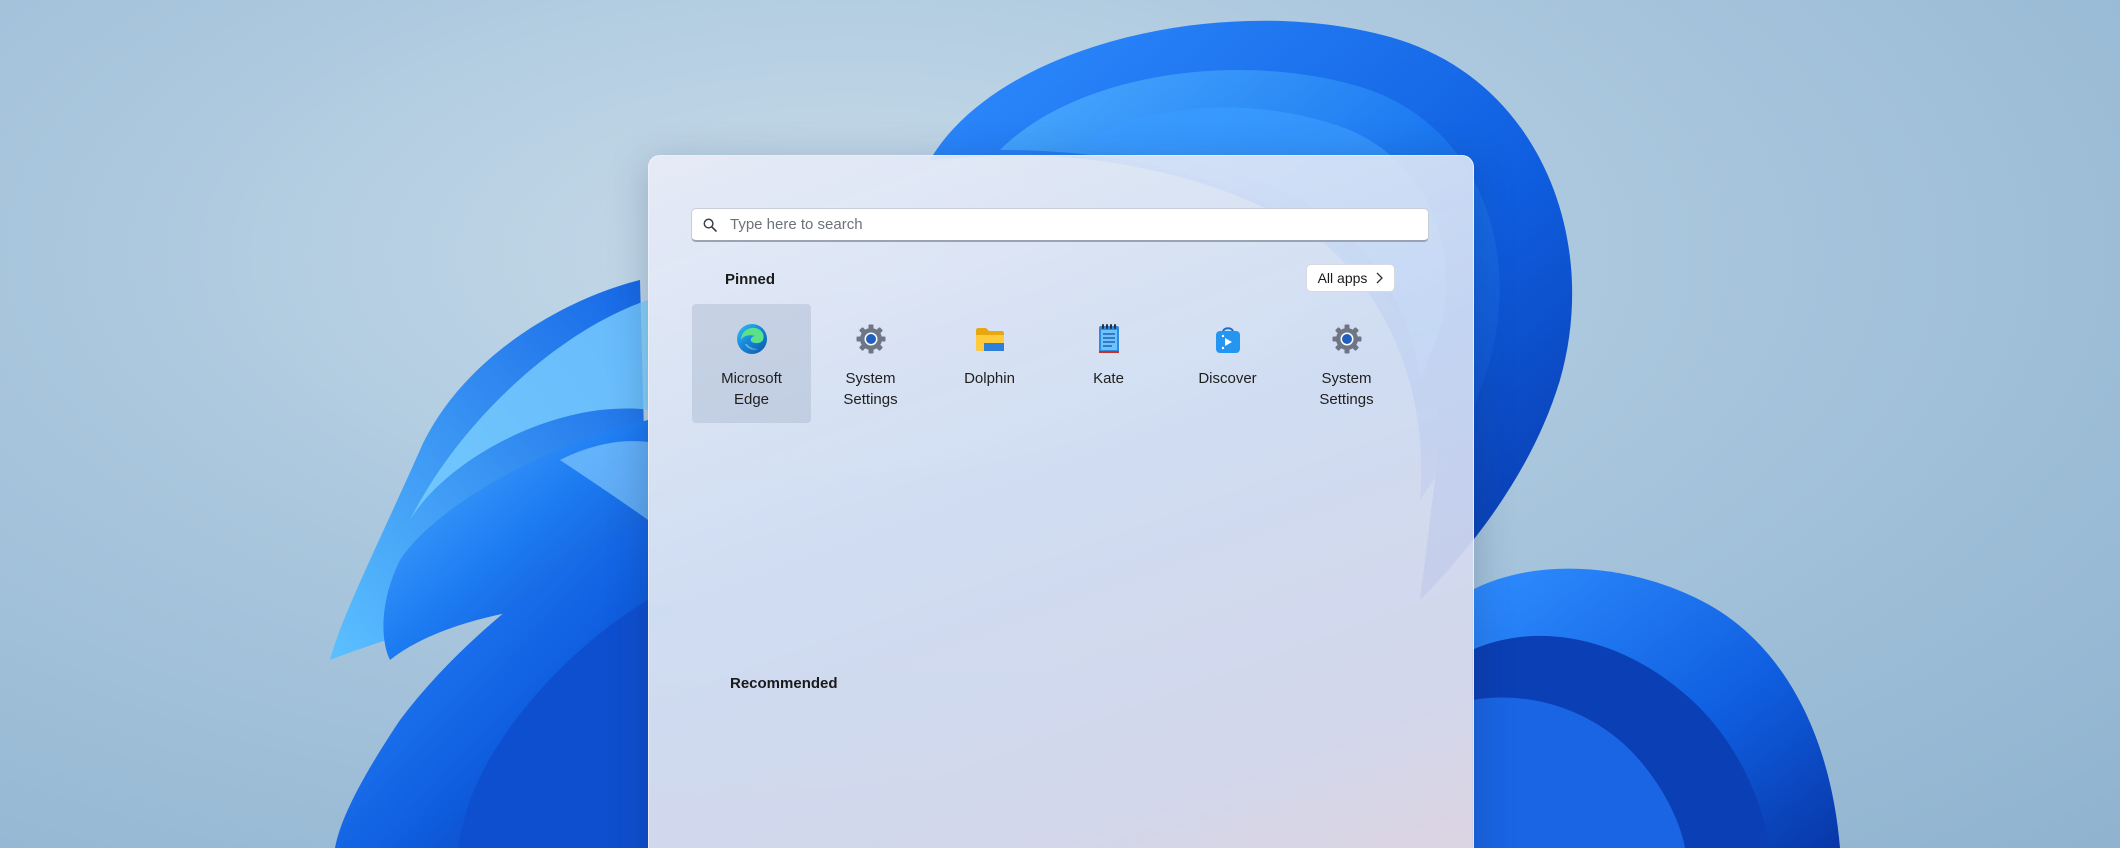 The image size is (2120, 848). Describe the element at coordinates (1379, 278) in the screenshot. I see `chevron-right-icon` at that location.